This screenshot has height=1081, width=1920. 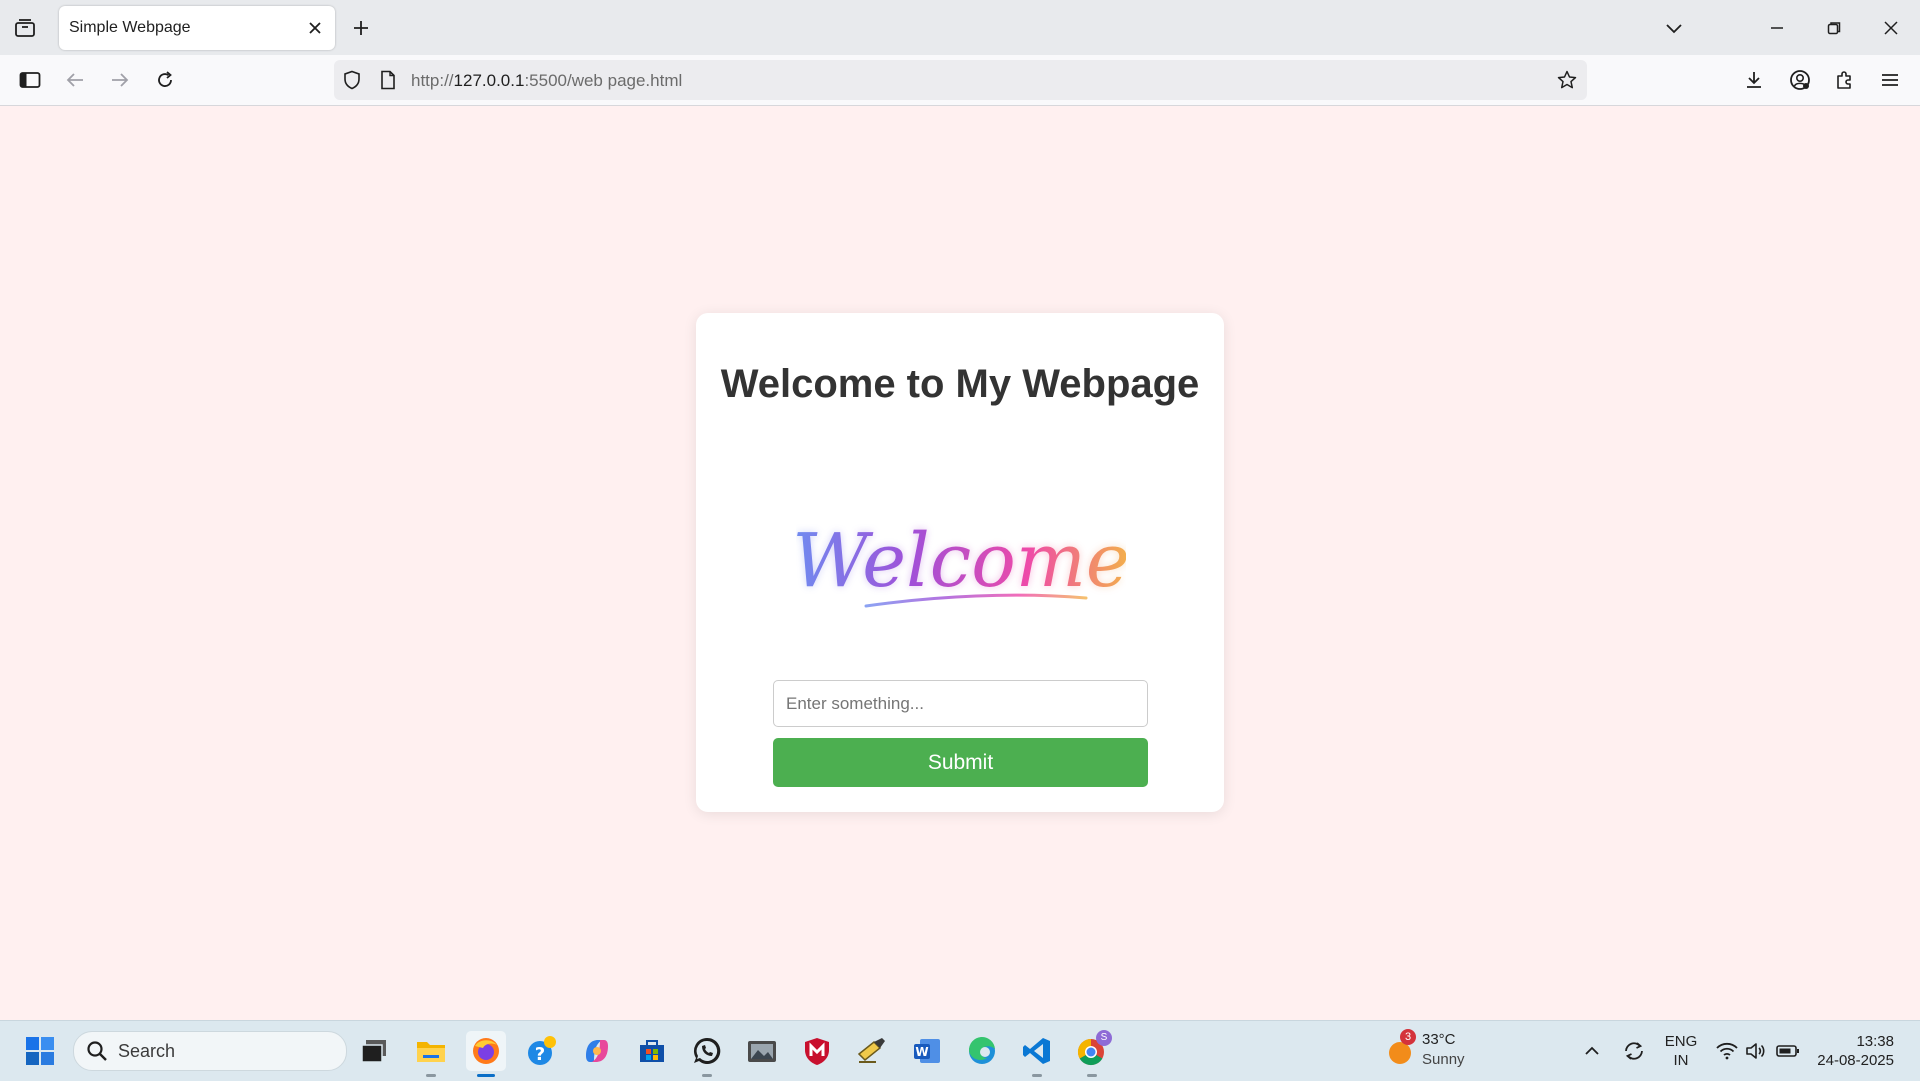 I want to click on region-code: IN, so click(x=1681, y=1060).